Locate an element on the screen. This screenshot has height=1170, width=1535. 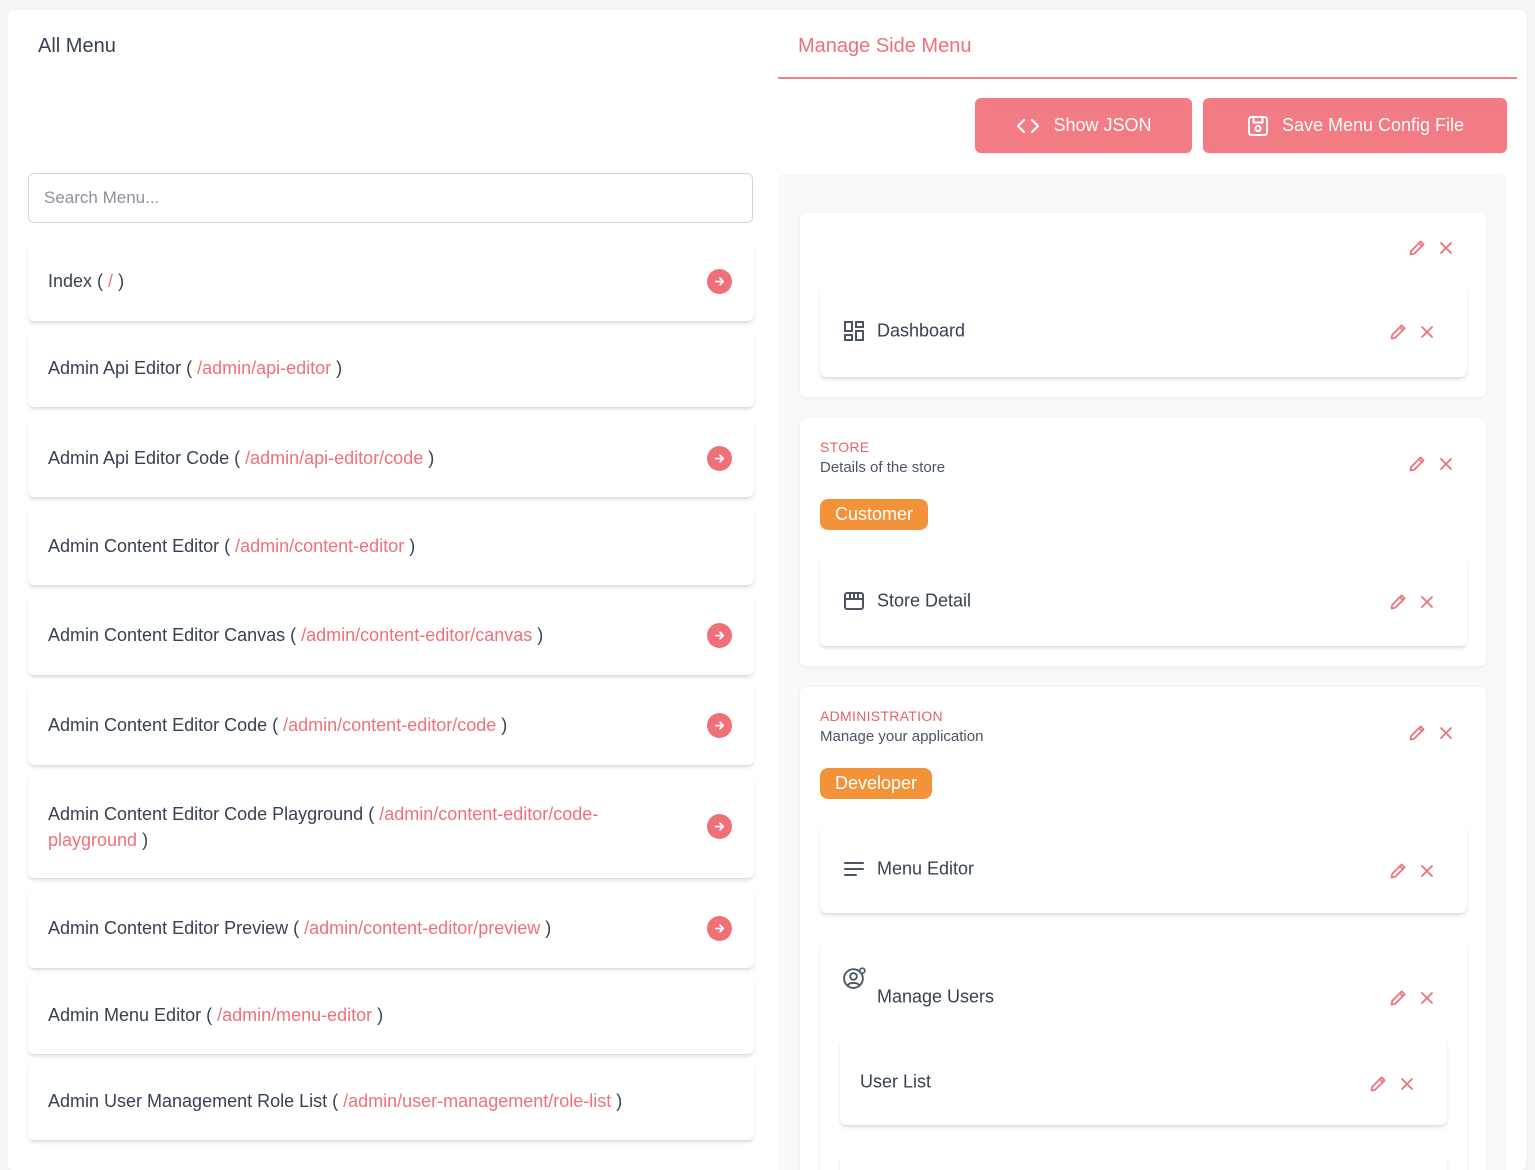
group-title: STORE is located at coordinates (845, 447).